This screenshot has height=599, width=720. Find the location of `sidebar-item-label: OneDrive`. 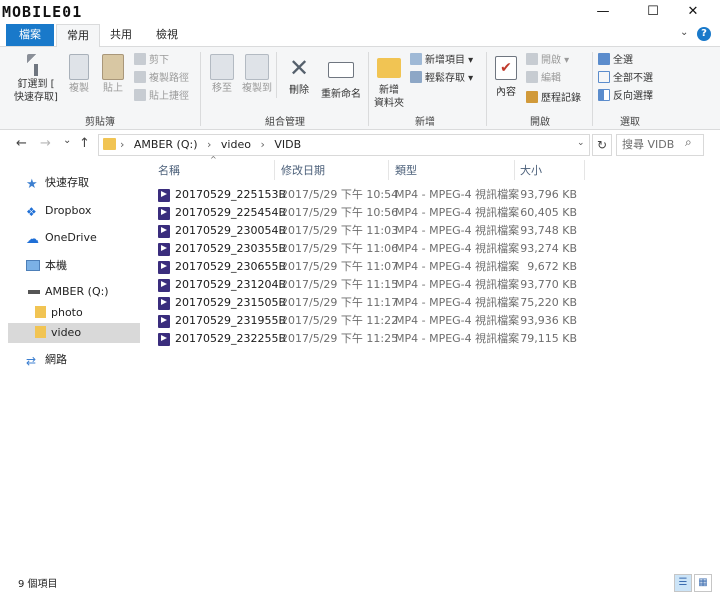

sidebar-item-label: OneDrive is located at coordinates (71, 237).